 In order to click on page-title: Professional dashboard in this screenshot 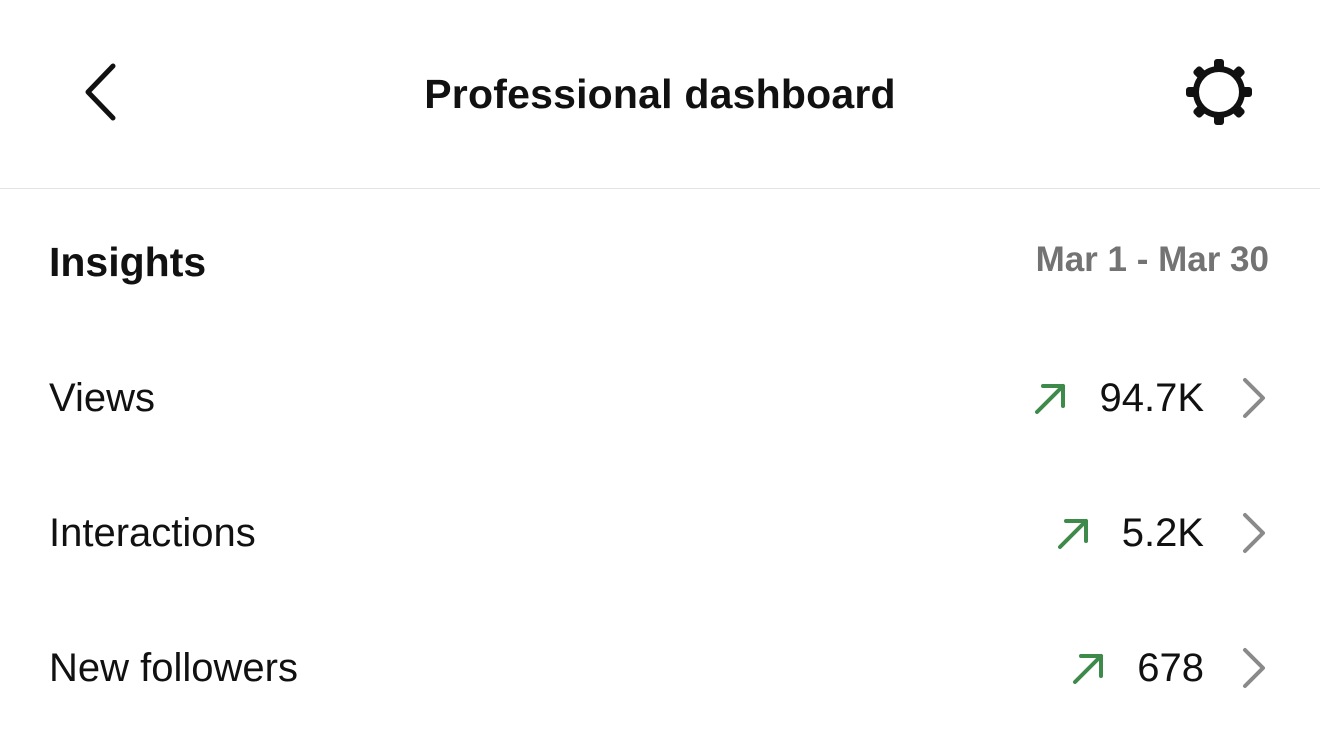, I will do `click(660, 94)`.